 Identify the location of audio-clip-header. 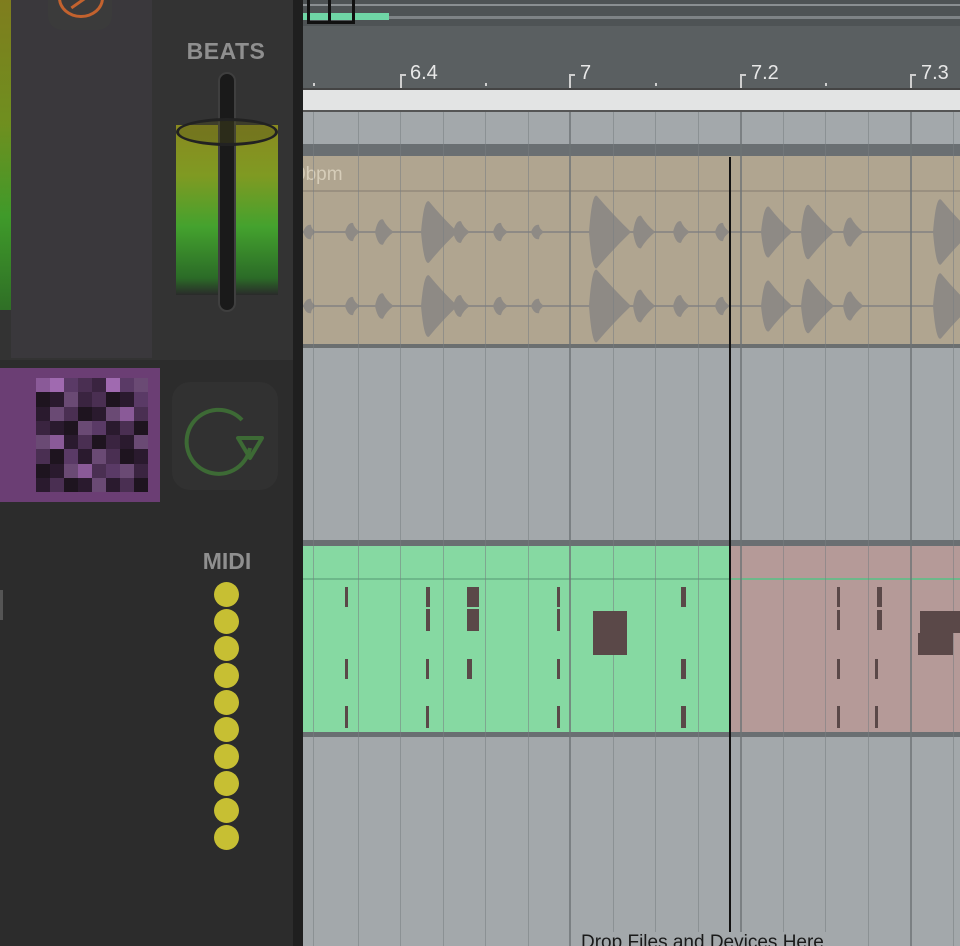
(631, 174).